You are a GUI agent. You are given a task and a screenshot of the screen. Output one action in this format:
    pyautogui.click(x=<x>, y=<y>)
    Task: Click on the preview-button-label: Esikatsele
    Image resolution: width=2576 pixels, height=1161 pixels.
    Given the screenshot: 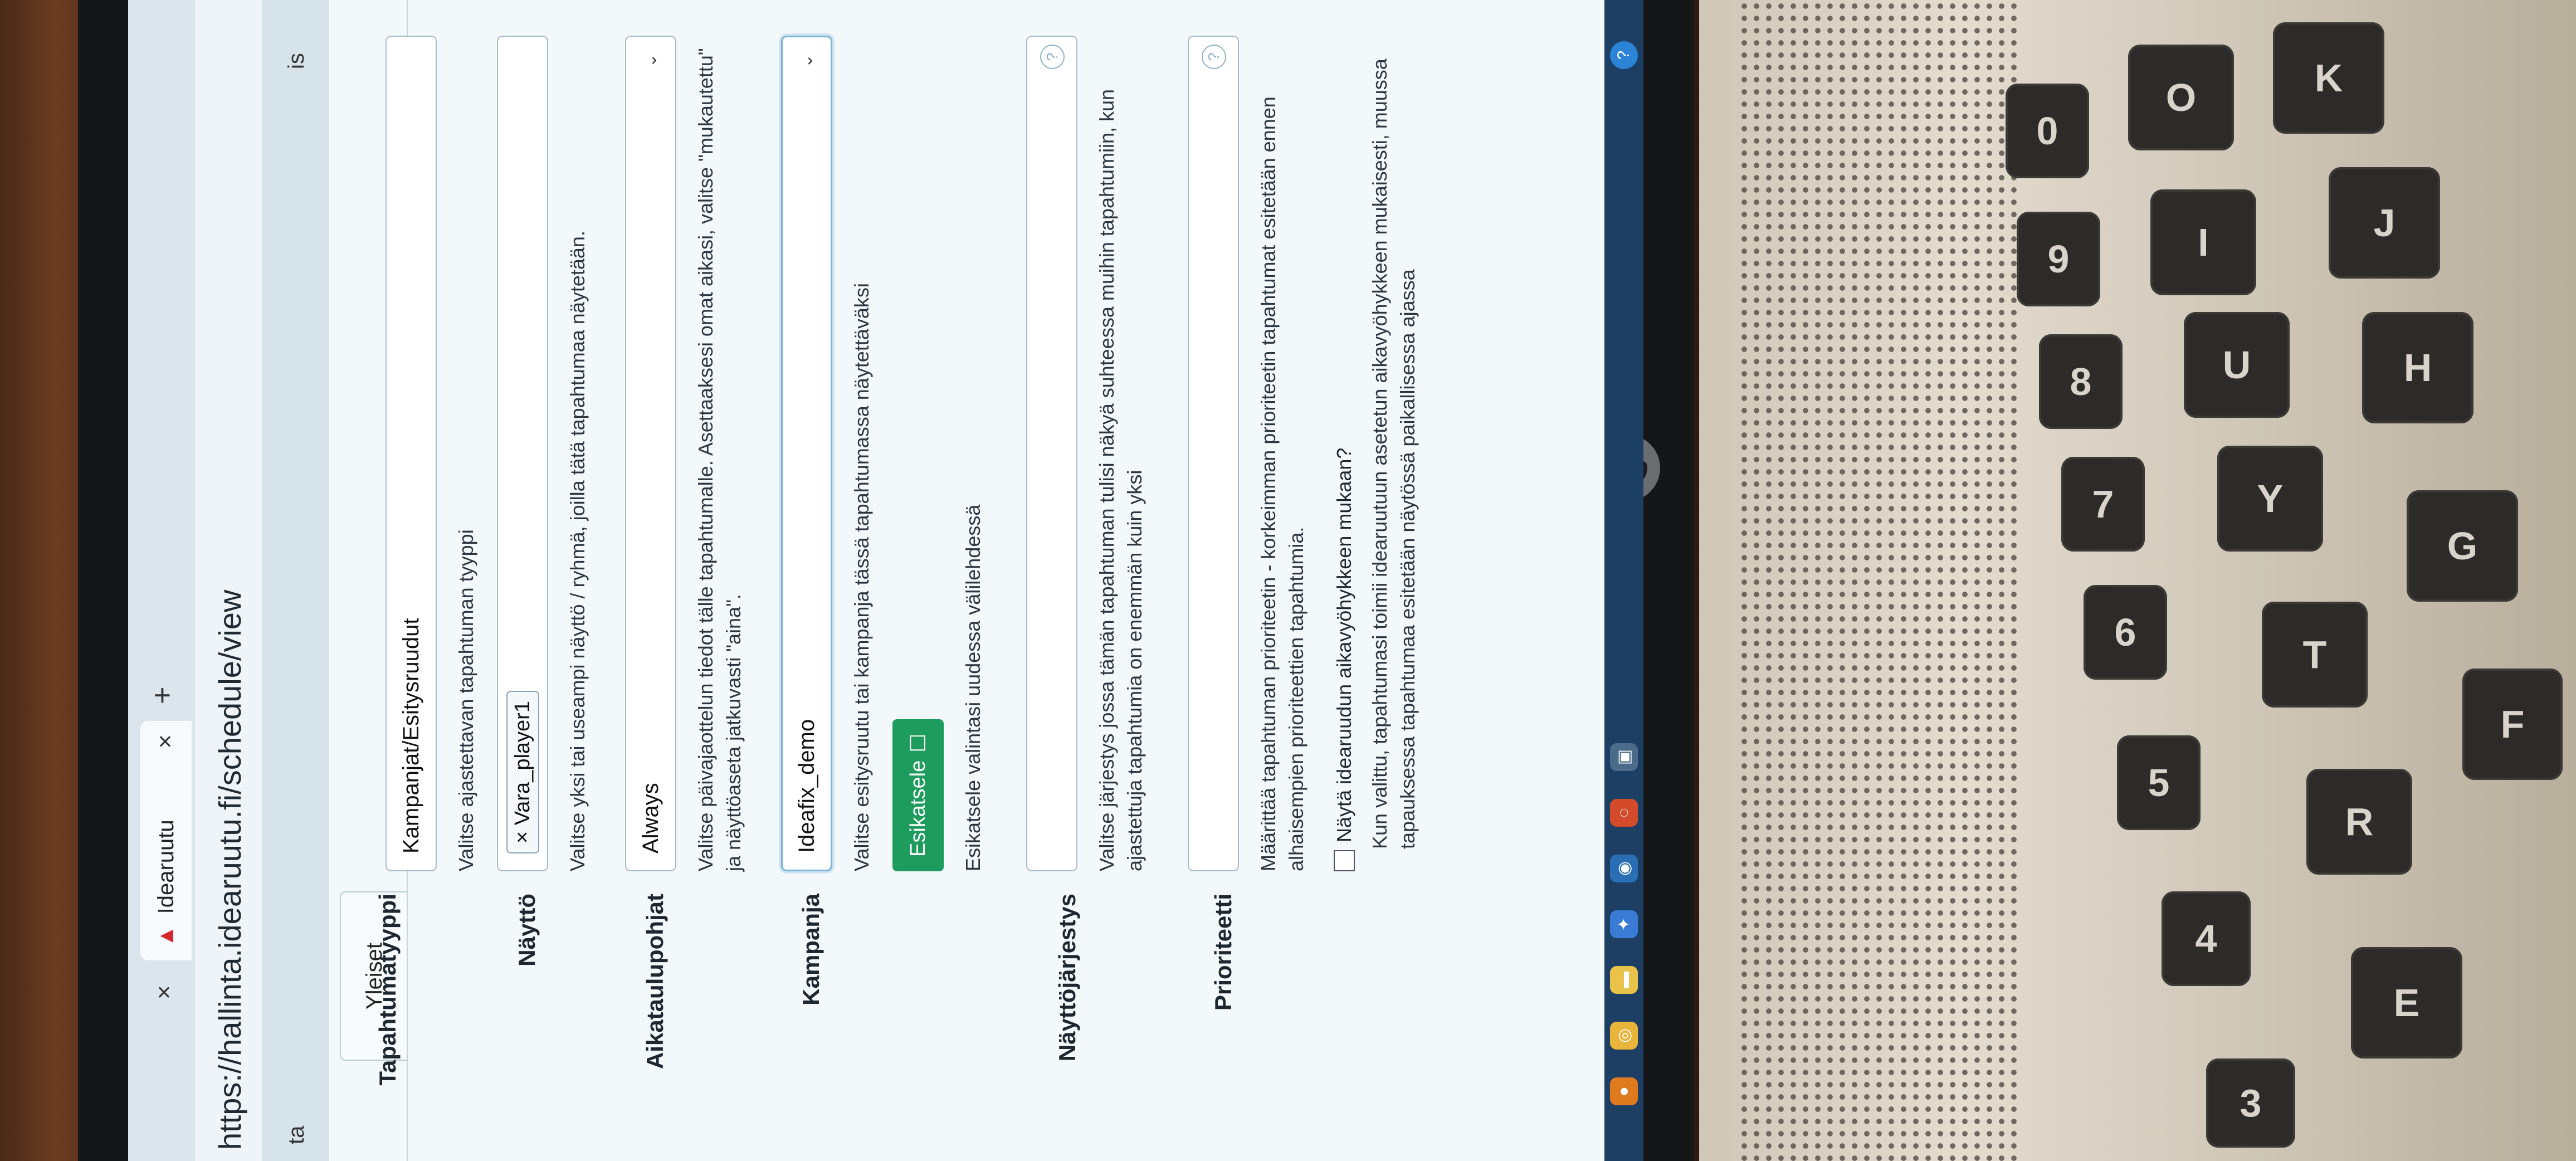 What is the action you would take?
    pyautogui.click(x=918, y=808)
    